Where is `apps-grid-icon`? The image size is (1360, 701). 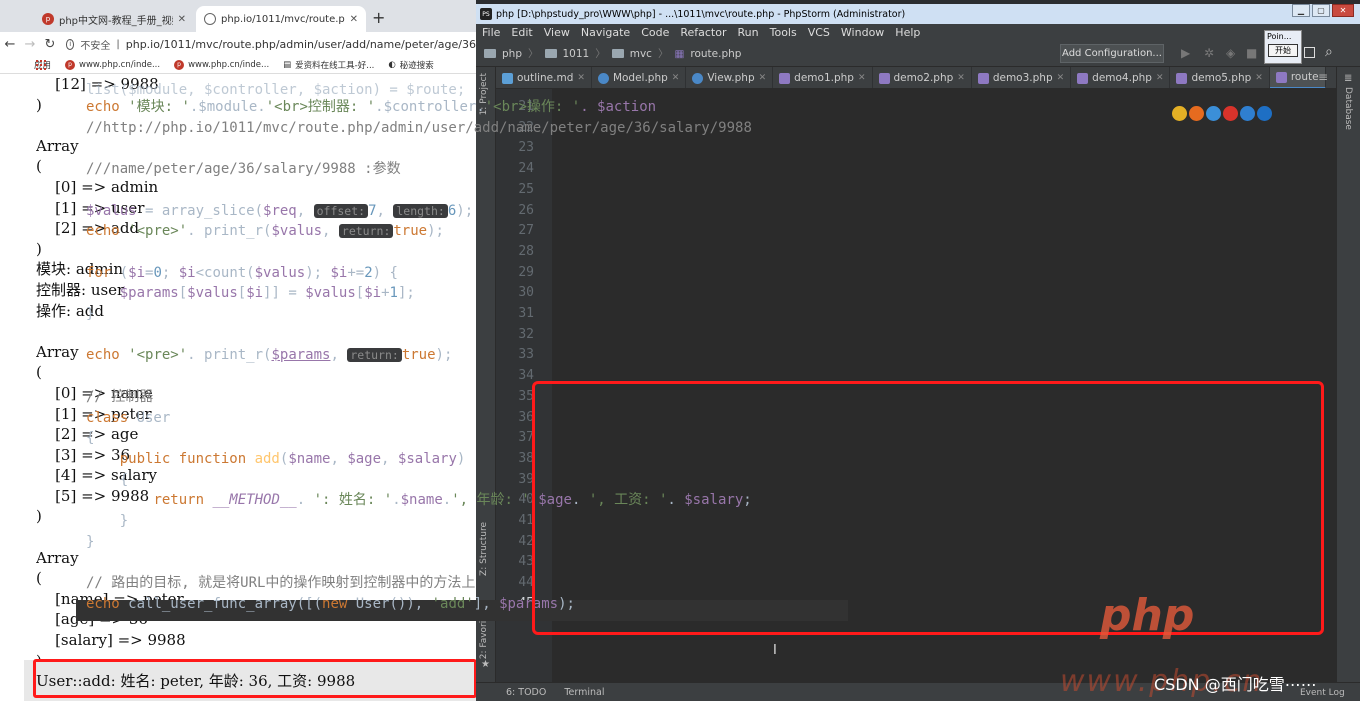 apps-grid-icon is located at coordinates (41, 65).